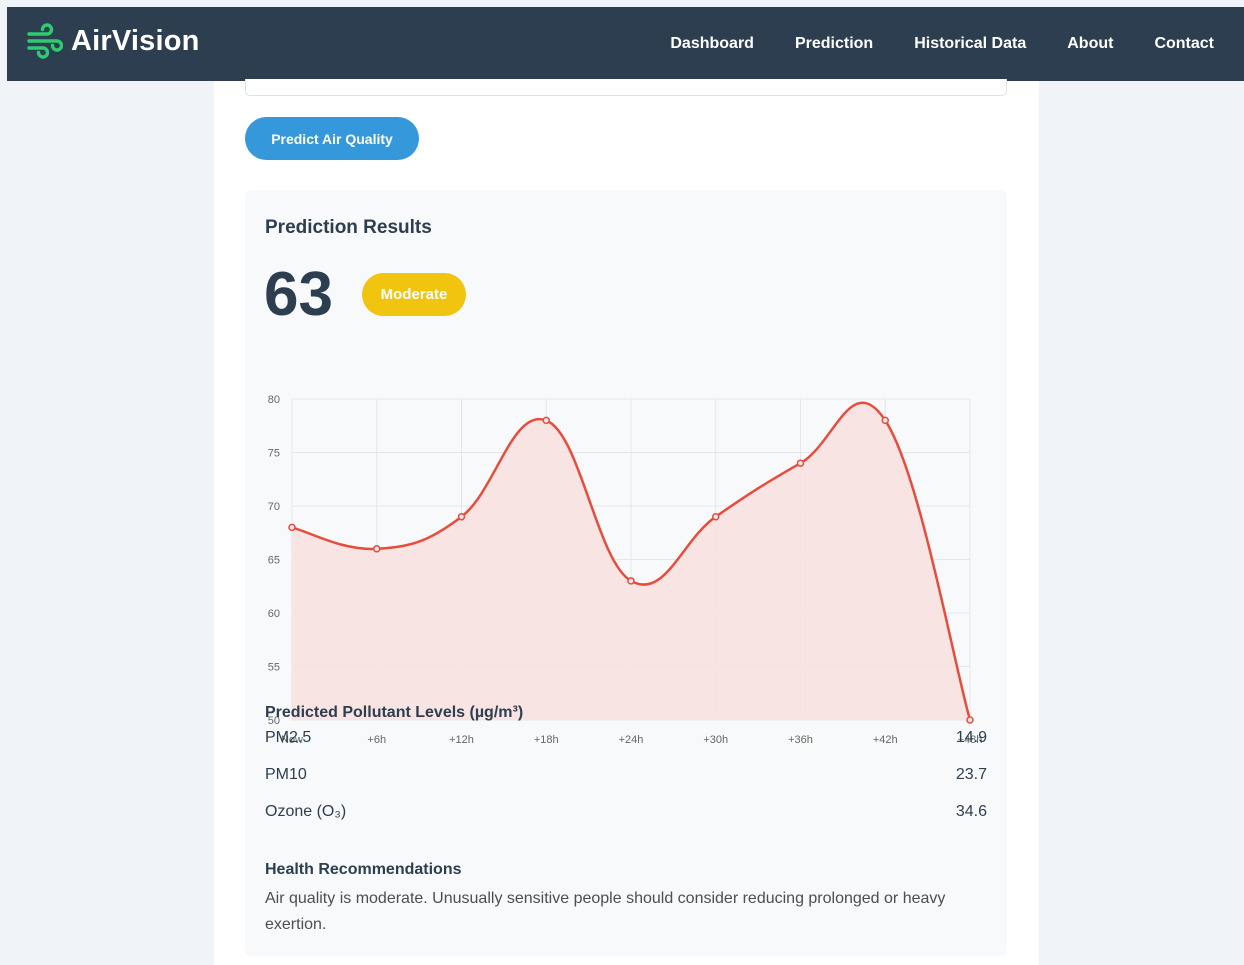  I want to click on y-tick-label: 75, so click(274, 454).